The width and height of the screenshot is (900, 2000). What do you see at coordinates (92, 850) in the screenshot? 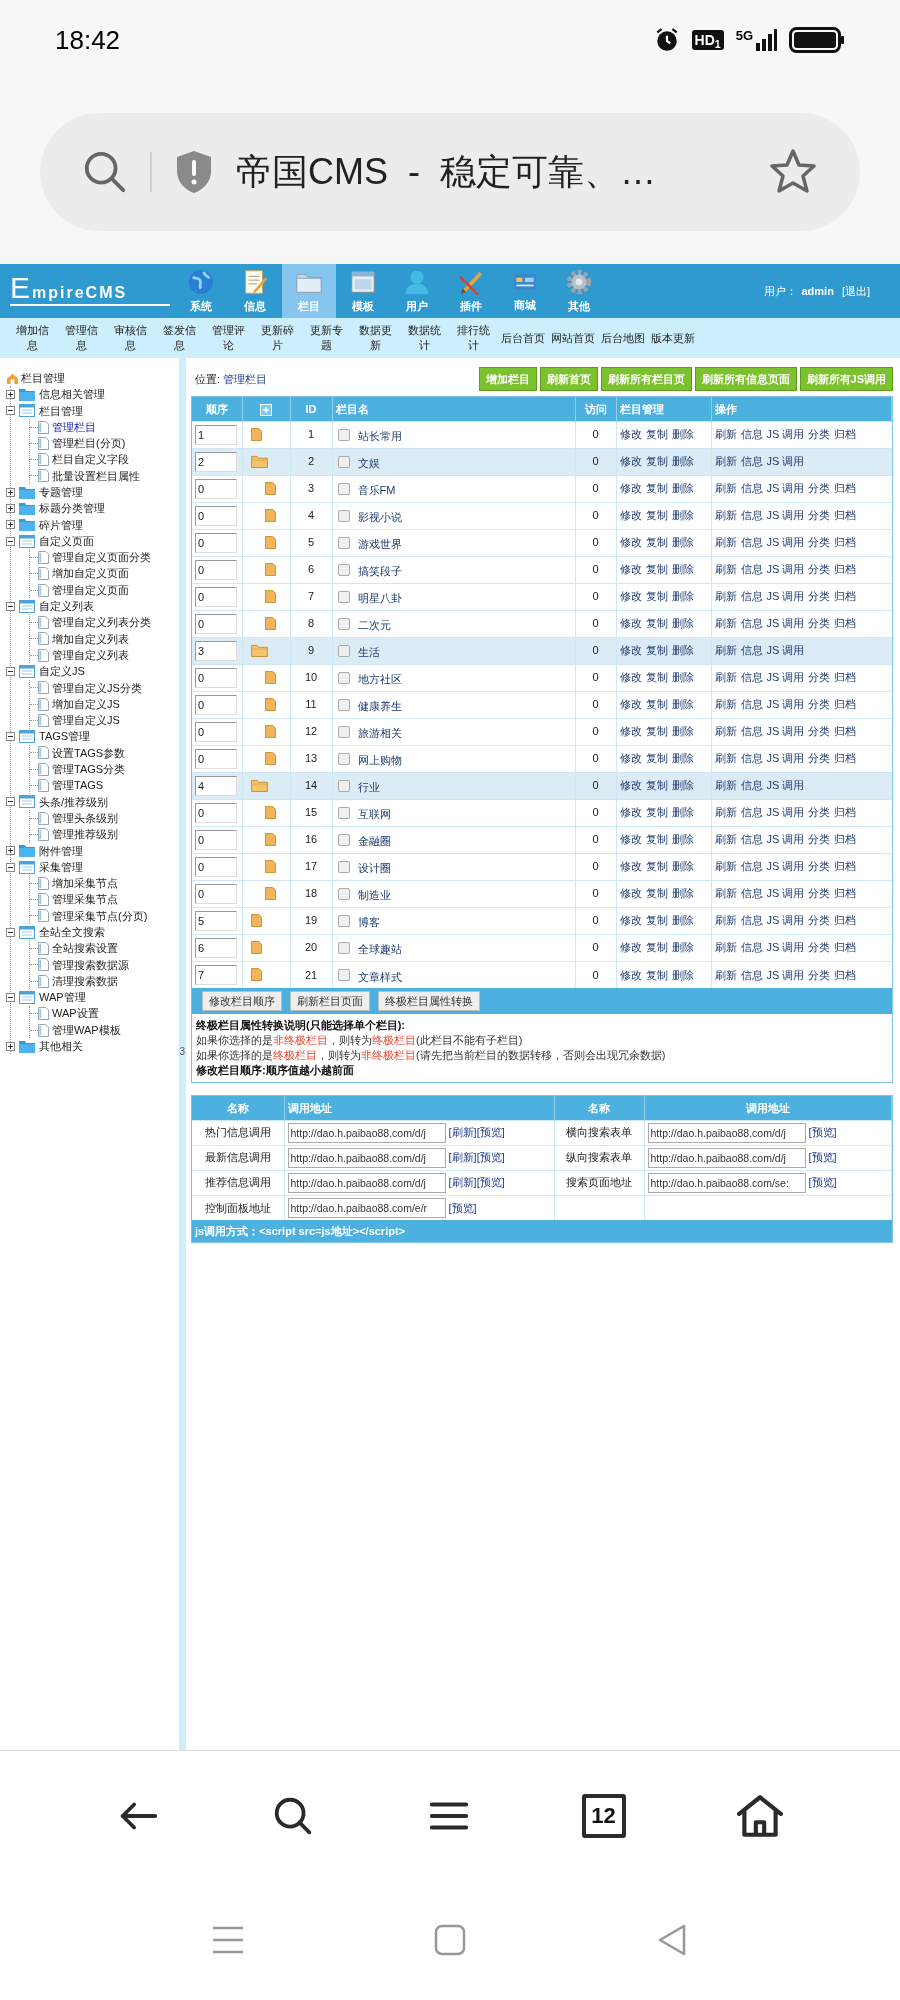
I see `tree-folder: 附件管理` at bounding box center [92, 850].